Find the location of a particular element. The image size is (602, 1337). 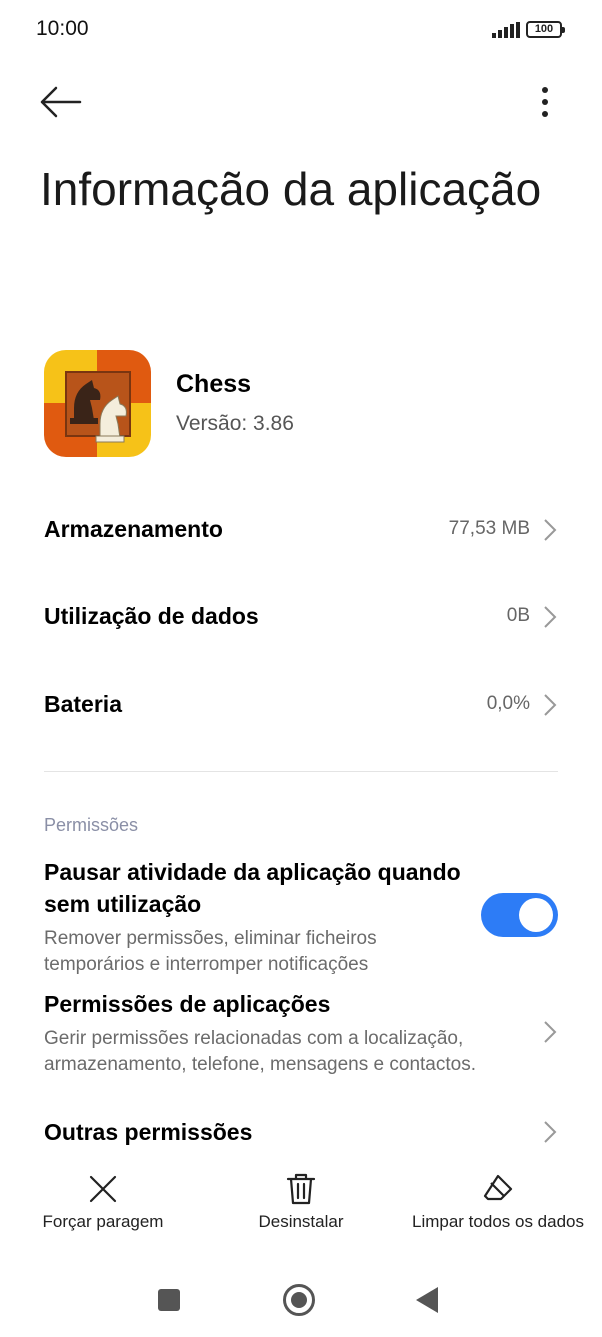

more-options-icon is located at coordinates (545, 102).